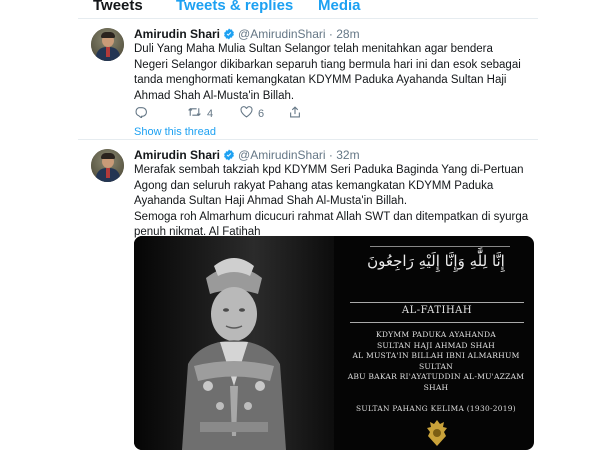 This screenshot has height=450, width=600. I want to click on like-icon, so click(246, 113).